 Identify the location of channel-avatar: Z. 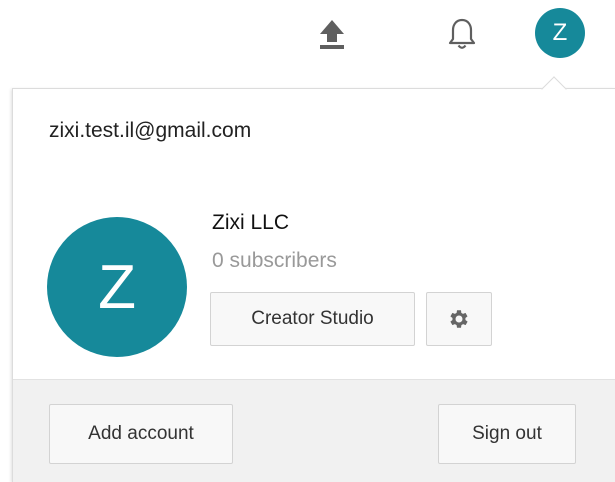
(117, 287).